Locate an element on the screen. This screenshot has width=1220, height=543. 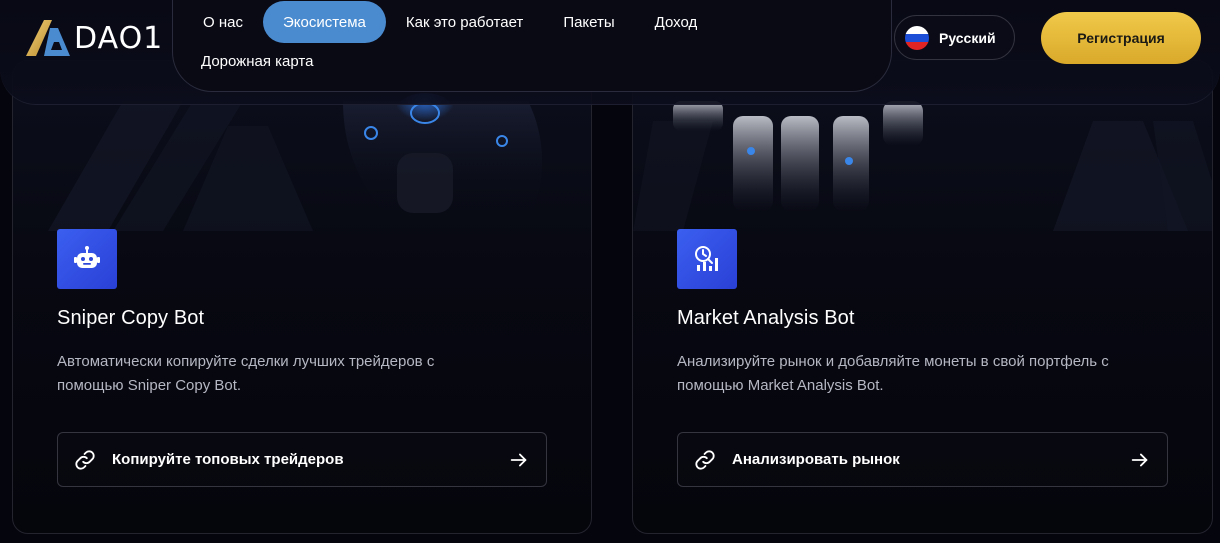
copy-top-traders-button: Копируйте топовых трейдеров is located at coordinates (302, 459).